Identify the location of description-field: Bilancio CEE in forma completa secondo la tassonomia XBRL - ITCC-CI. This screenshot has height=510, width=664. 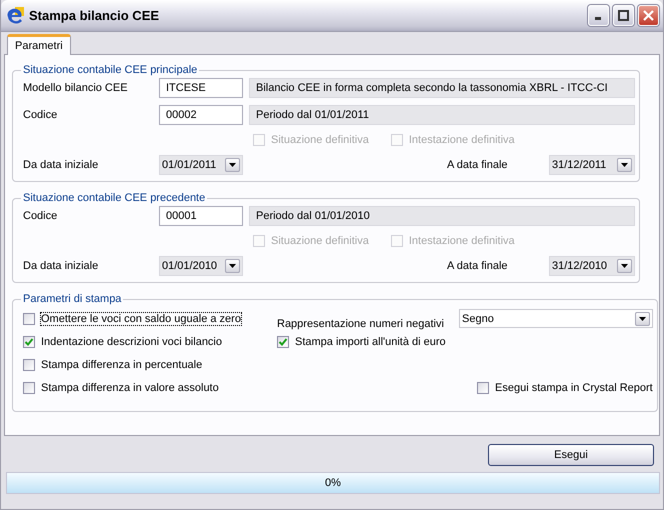
(442, 88).